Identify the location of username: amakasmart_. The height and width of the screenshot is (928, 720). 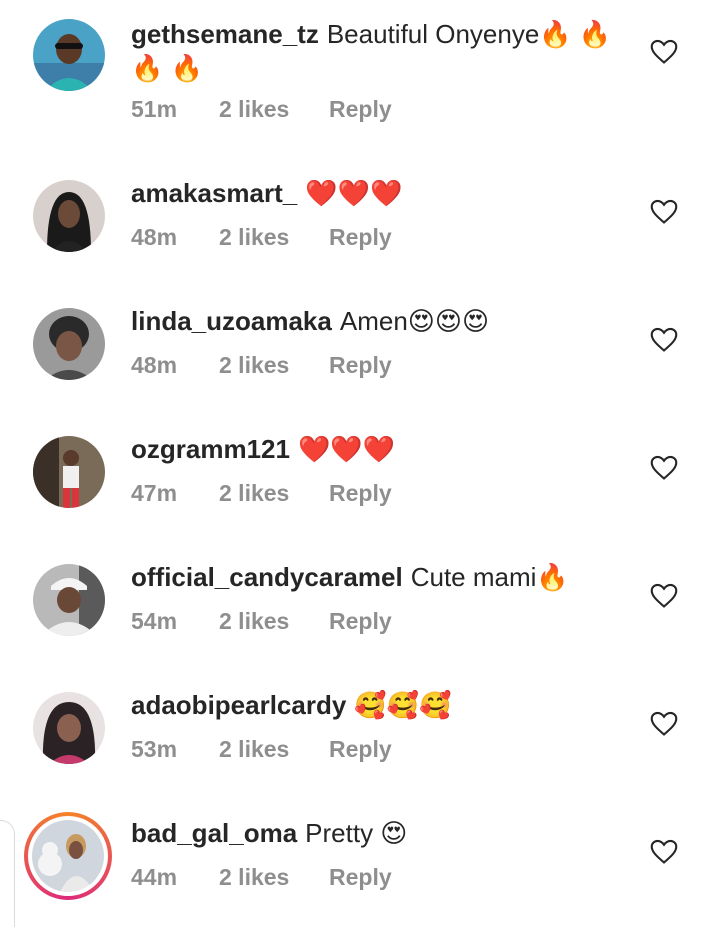
(214, 193).